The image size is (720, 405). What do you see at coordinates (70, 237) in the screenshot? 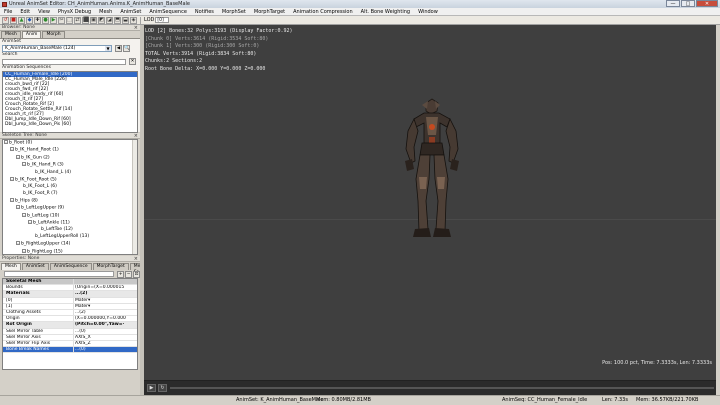
I see `tree-node: b_LeftLegUpperRoll (13)` at bounding box center [70, 237].